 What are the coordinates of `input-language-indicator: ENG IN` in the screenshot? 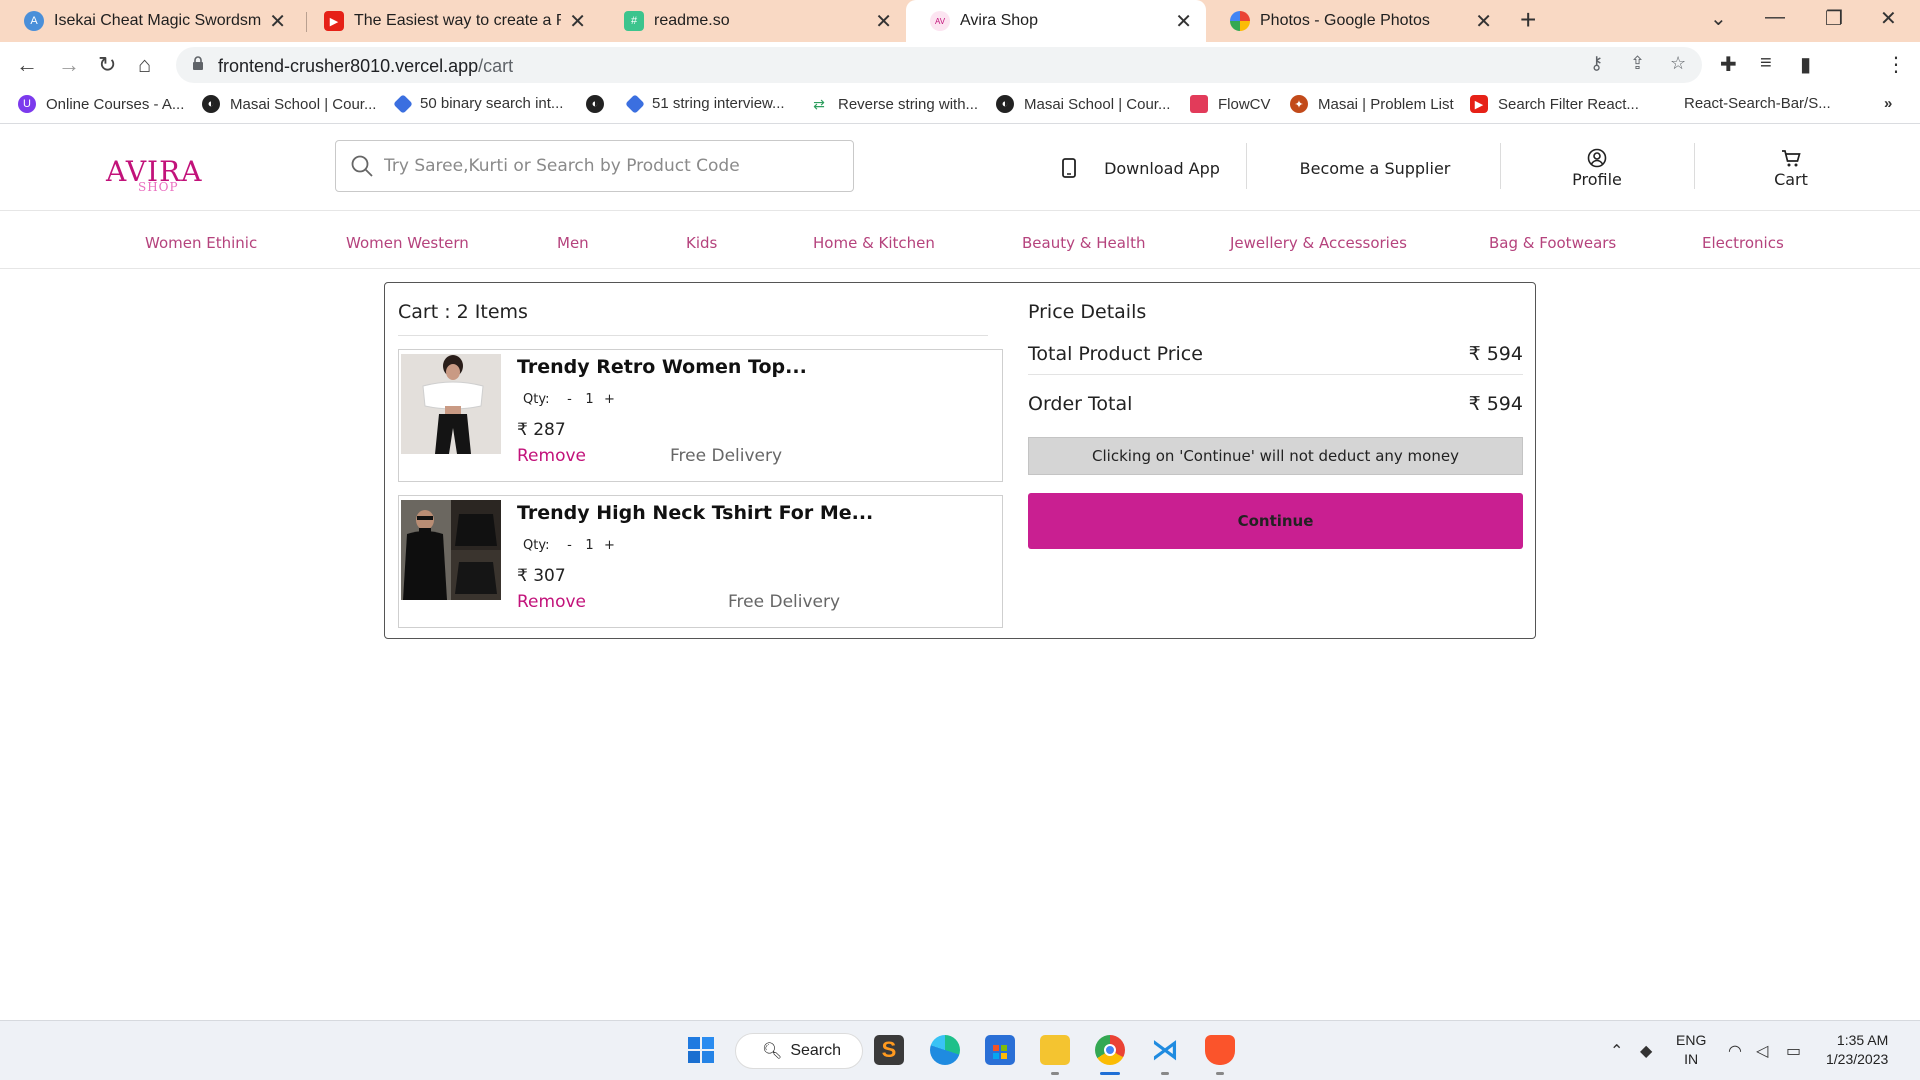 It's located at (1691, 1050).